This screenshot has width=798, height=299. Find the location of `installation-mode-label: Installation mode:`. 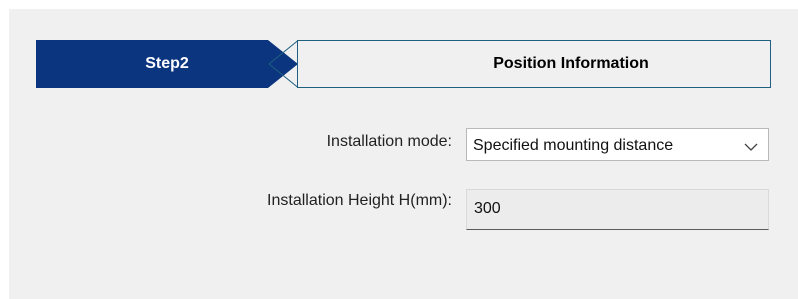

installation-mode-label: Installation mode: is located at coordinates (389, 141).